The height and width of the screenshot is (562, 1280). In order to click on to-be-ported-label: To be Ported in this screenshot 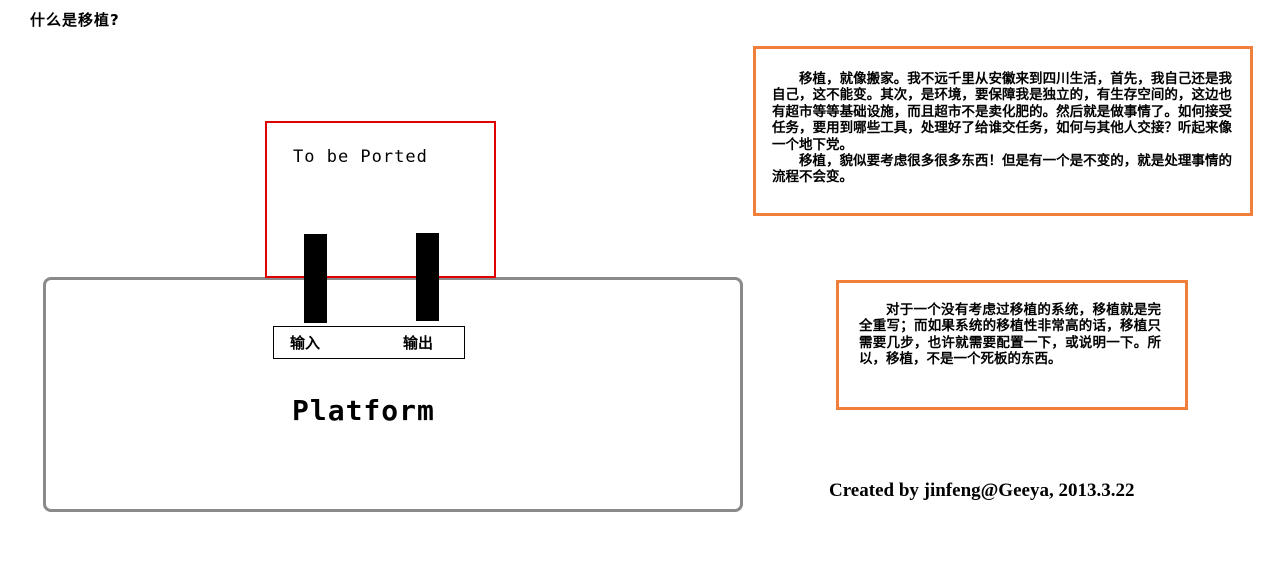, I will do `click(360, 157)`.